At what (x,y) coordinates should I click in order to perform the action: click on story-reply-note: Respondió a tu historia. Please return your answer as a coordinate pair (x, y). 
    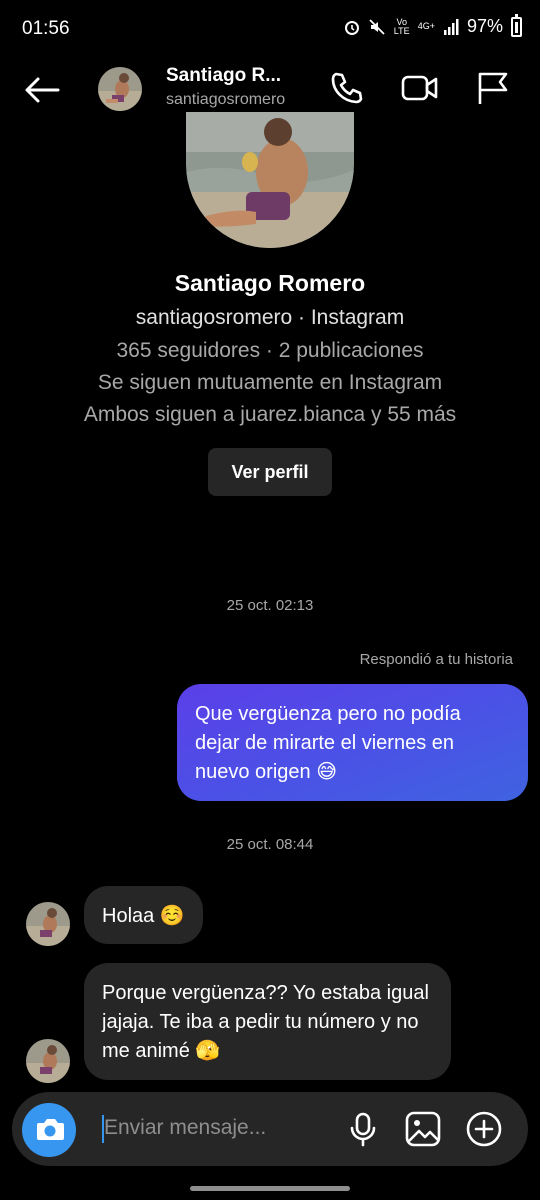
    Looking at the image, I should click on (436, 659).